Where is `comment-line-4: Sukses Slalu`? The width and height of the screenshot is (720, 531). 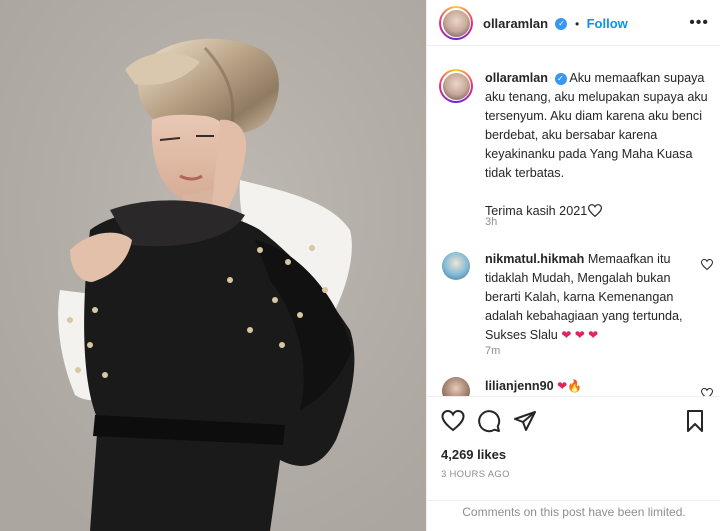 comment-line-4: Sukses Slalu is located at coordinates (521, 335).